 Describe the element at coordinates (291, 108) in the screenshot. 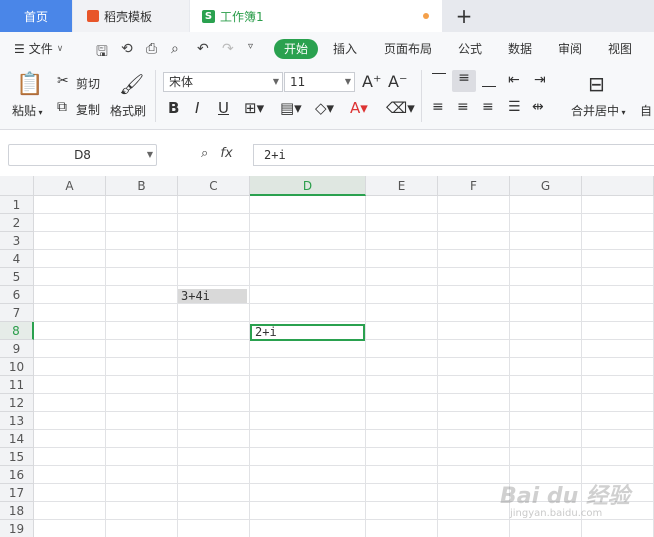

I see `fill-pattern-icon: ▤▾` at that location.